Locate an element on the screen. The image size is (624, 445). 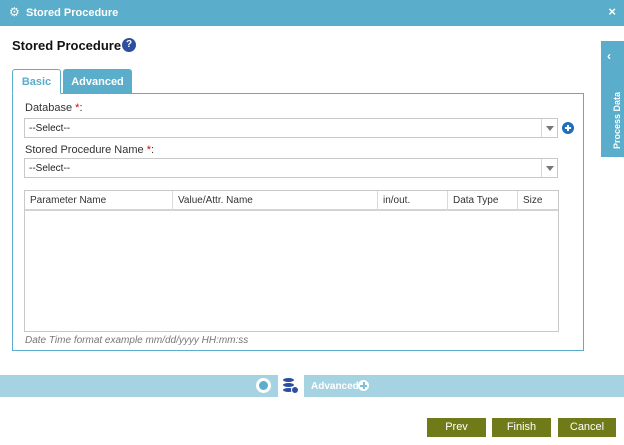
column-header-in-out: in/out. is located at coordinates (413, 201).